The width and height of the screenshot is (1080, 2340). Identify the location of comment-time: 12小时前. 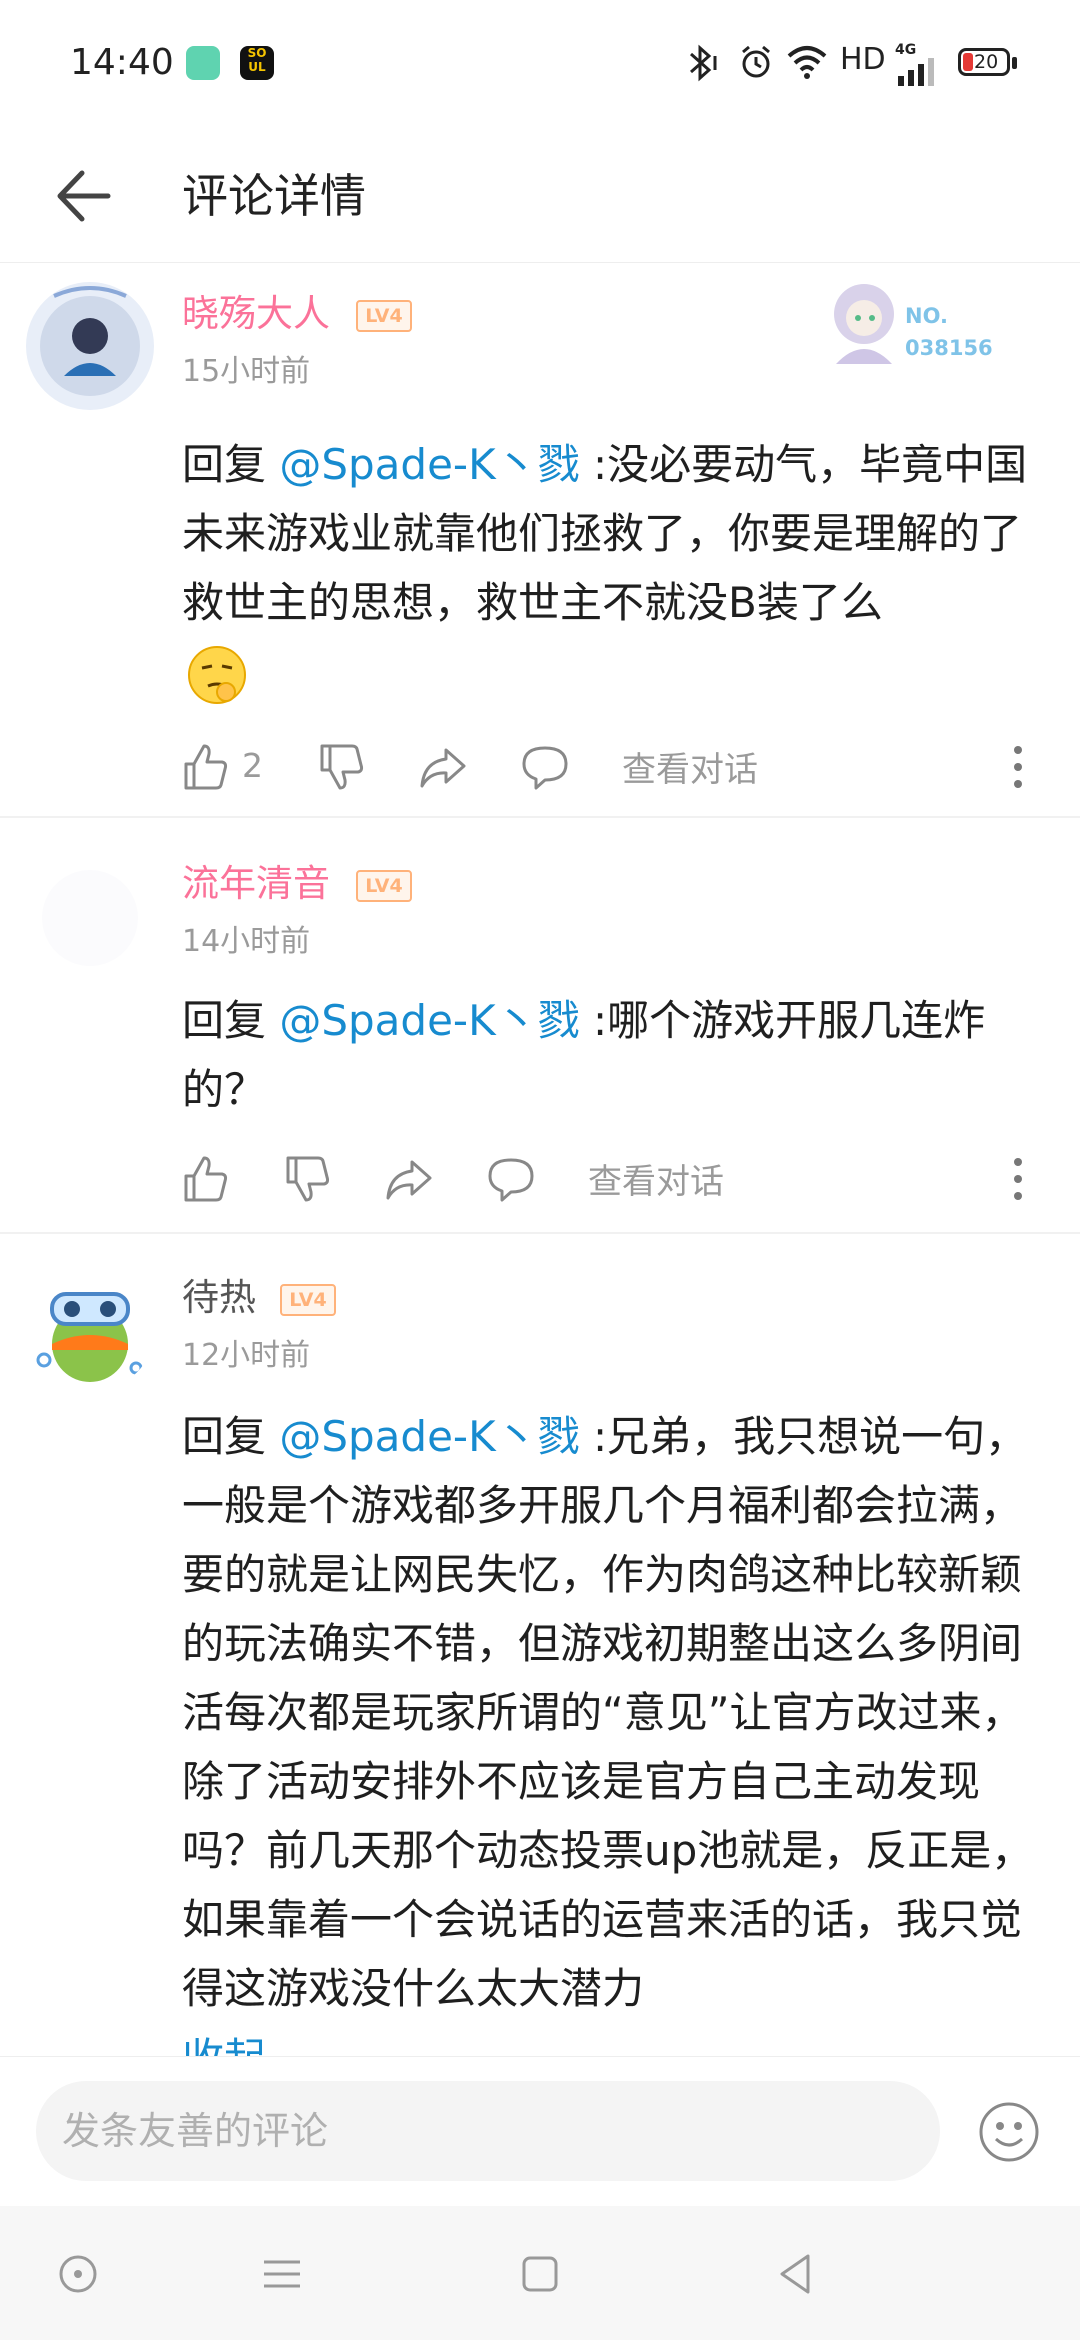
(246, 1355).